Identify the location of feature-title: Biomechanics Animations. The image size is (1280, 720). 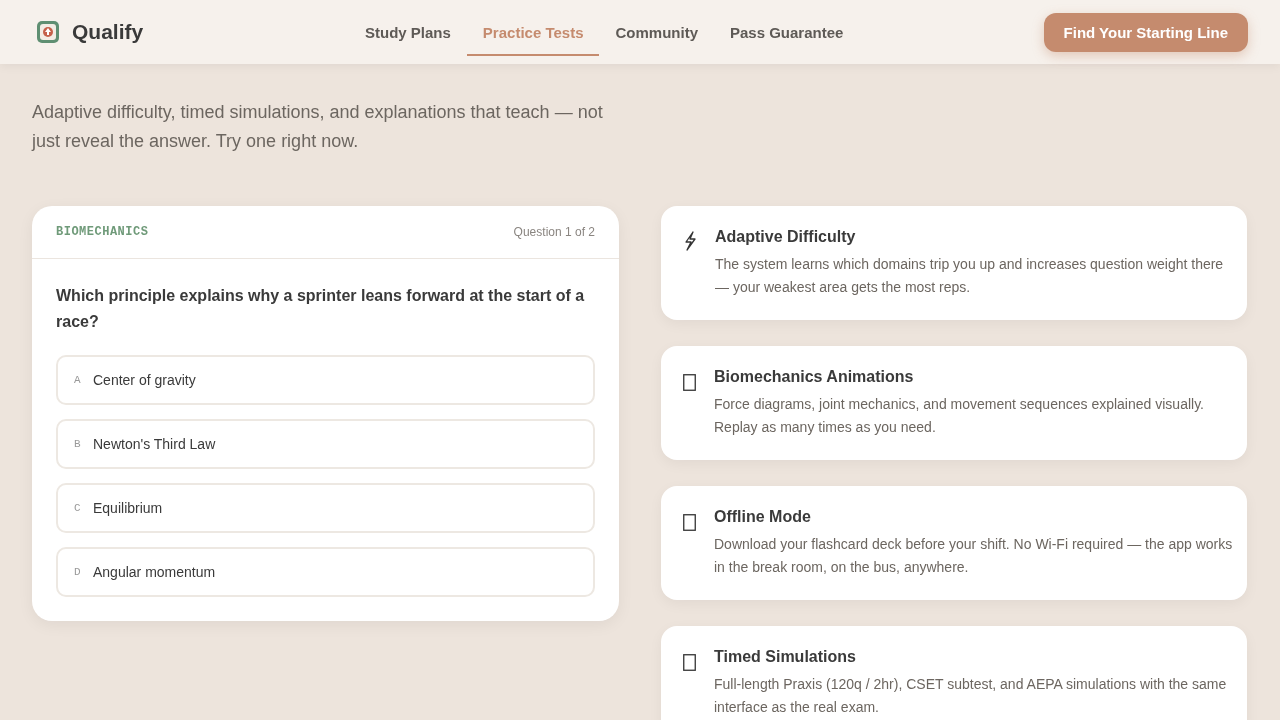
(814, 377).